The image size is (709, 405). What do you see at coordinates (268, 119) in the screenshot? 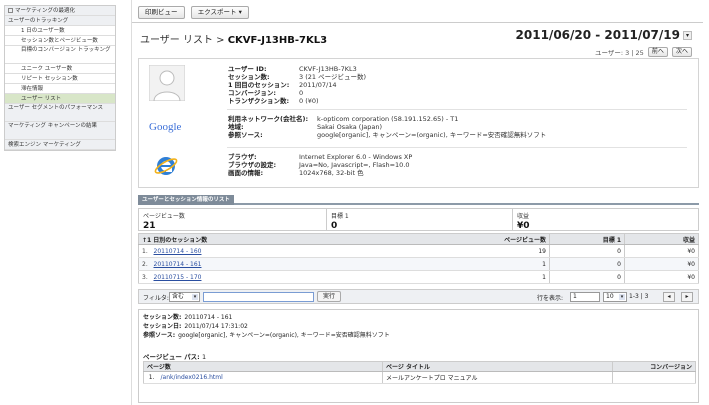
I see `field-label: 利用ネットワーク(会社名):` at bounding box center [268, 119].